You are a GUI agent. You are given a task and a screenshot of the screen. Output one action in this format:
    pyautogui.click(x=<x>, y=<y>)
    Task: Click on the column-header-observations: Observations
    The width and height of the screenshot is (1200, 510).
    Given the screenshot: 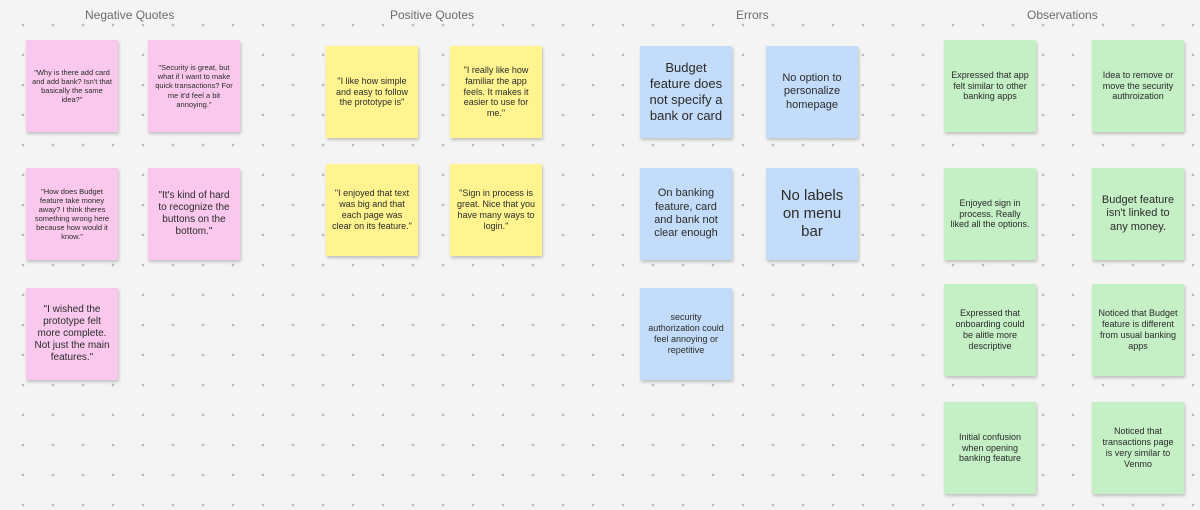 What is the action you would take?
    pyautogui.click(x=1062, y=15)
    